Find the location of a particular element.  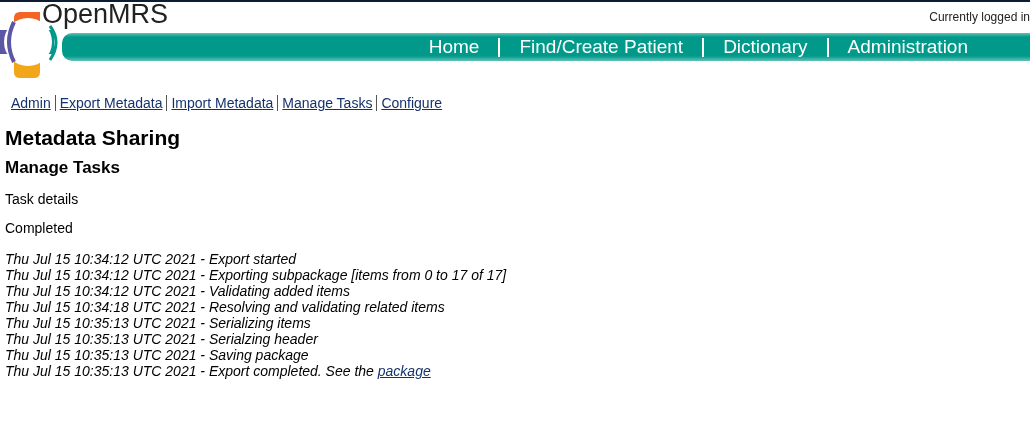

log-line: Thu Jul 15 10:35:13 UTC 2021 - Saving package is located at coordinates (157, 355).